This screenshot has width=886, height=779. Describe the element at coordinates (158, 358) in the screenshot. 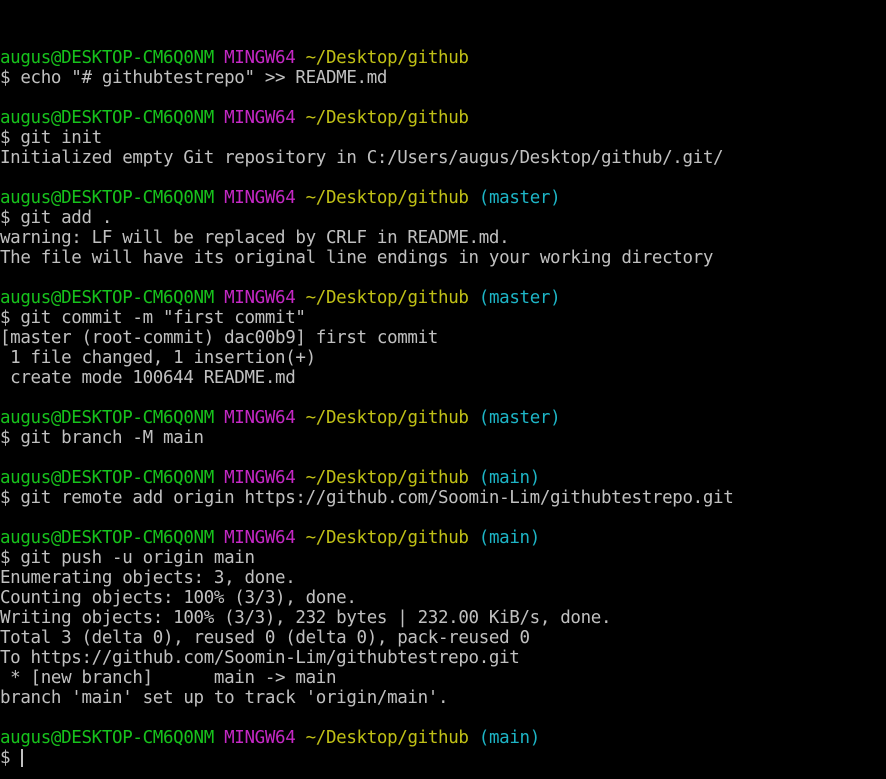

I see `output-line: 1 file changed, 1 insertion(+)` at that location.